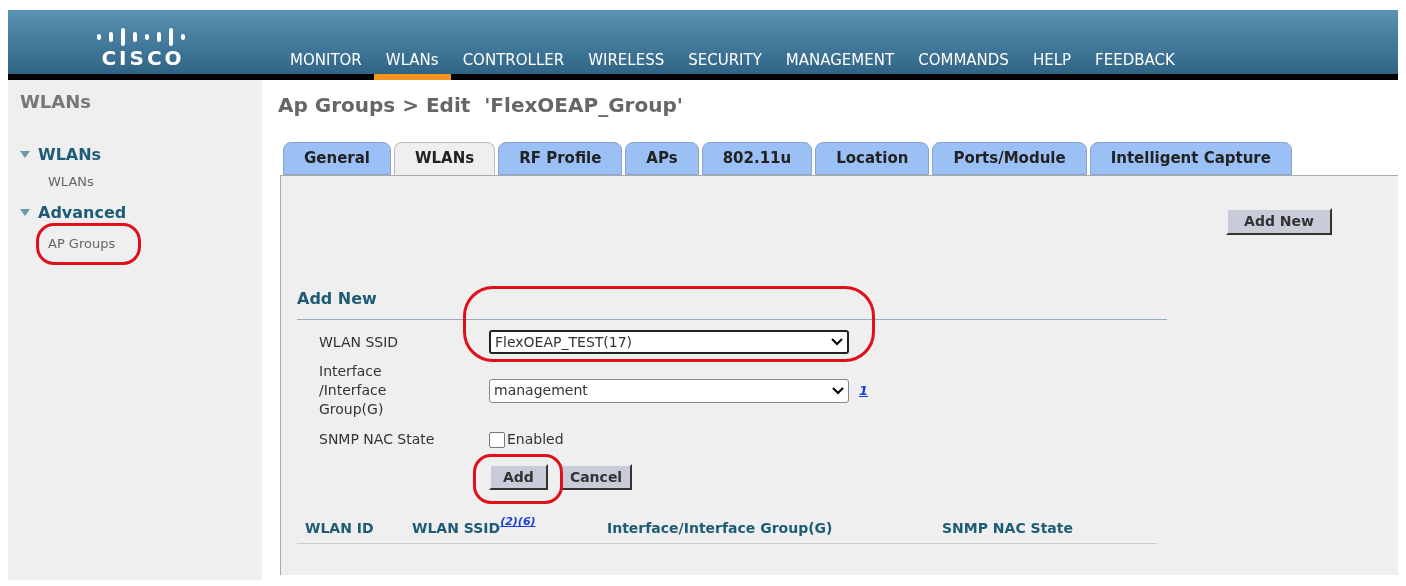 This screenshot has width=1406, height=586. I want to click on field-label: /Interface, so click(353, 390).